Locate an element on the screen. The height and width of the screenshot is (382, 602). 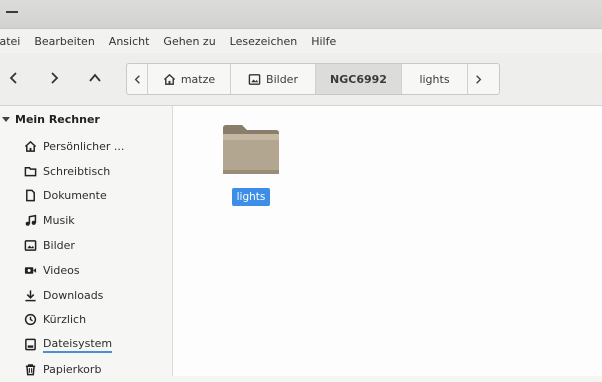
sidebar-item-label: Videos is located at coordinates (61, 270).